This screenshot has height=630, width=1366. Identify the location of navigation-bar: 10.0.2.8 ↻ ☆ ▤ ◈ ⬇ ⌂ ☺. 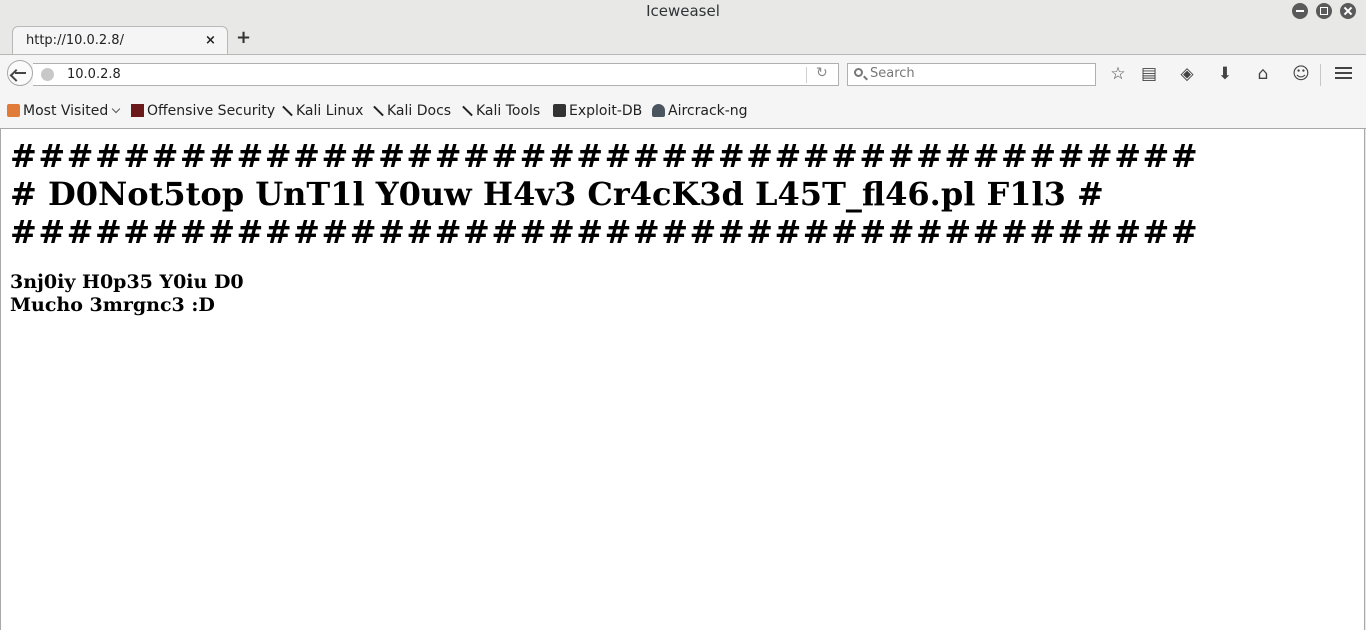
(683, 74).